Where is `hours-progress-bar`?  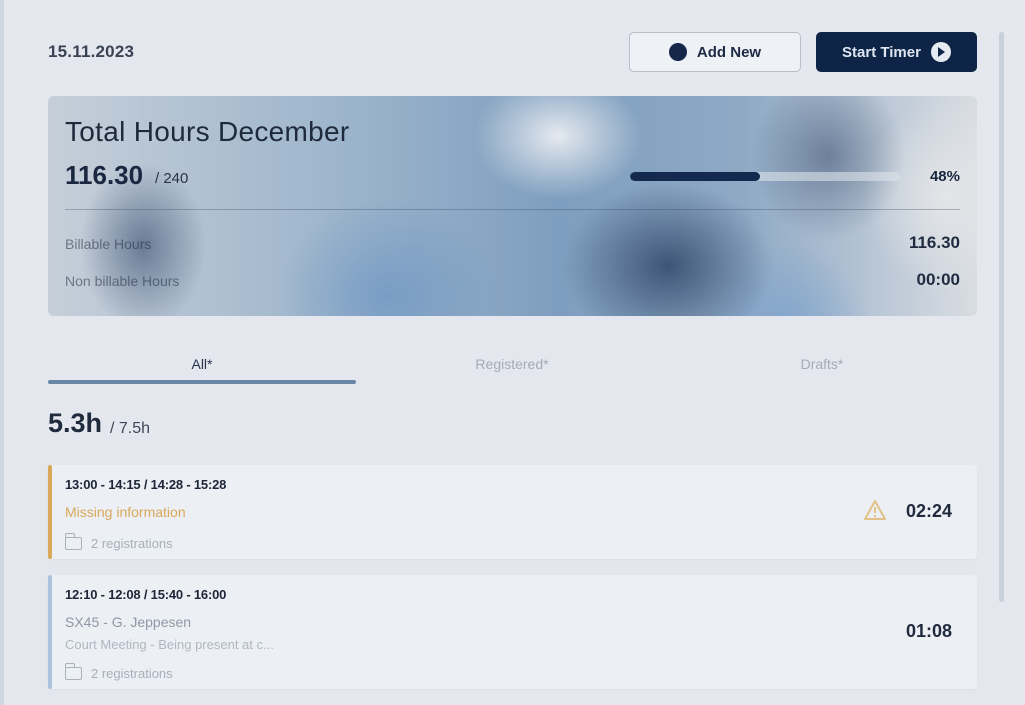
hours-progress-bar is located at coordinates (765, 176).